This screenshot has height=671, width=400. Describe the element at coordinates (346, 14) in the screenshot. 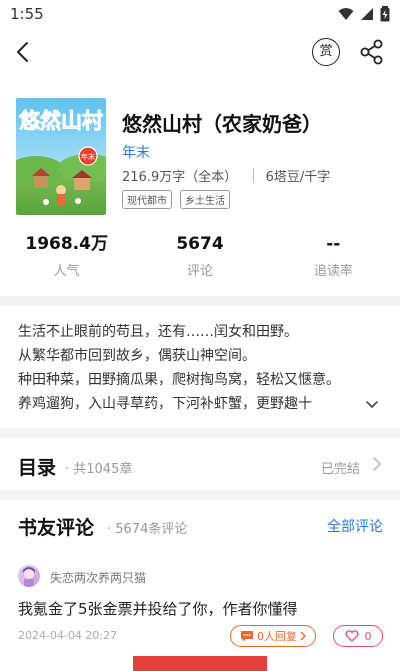

I see `wifi-icon` at that location.